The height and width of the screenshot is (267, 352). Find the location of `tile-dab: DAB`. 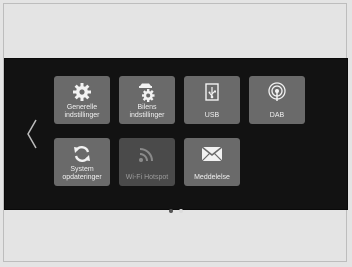

tile-dab: DAB is located at coordinates (277, 100).